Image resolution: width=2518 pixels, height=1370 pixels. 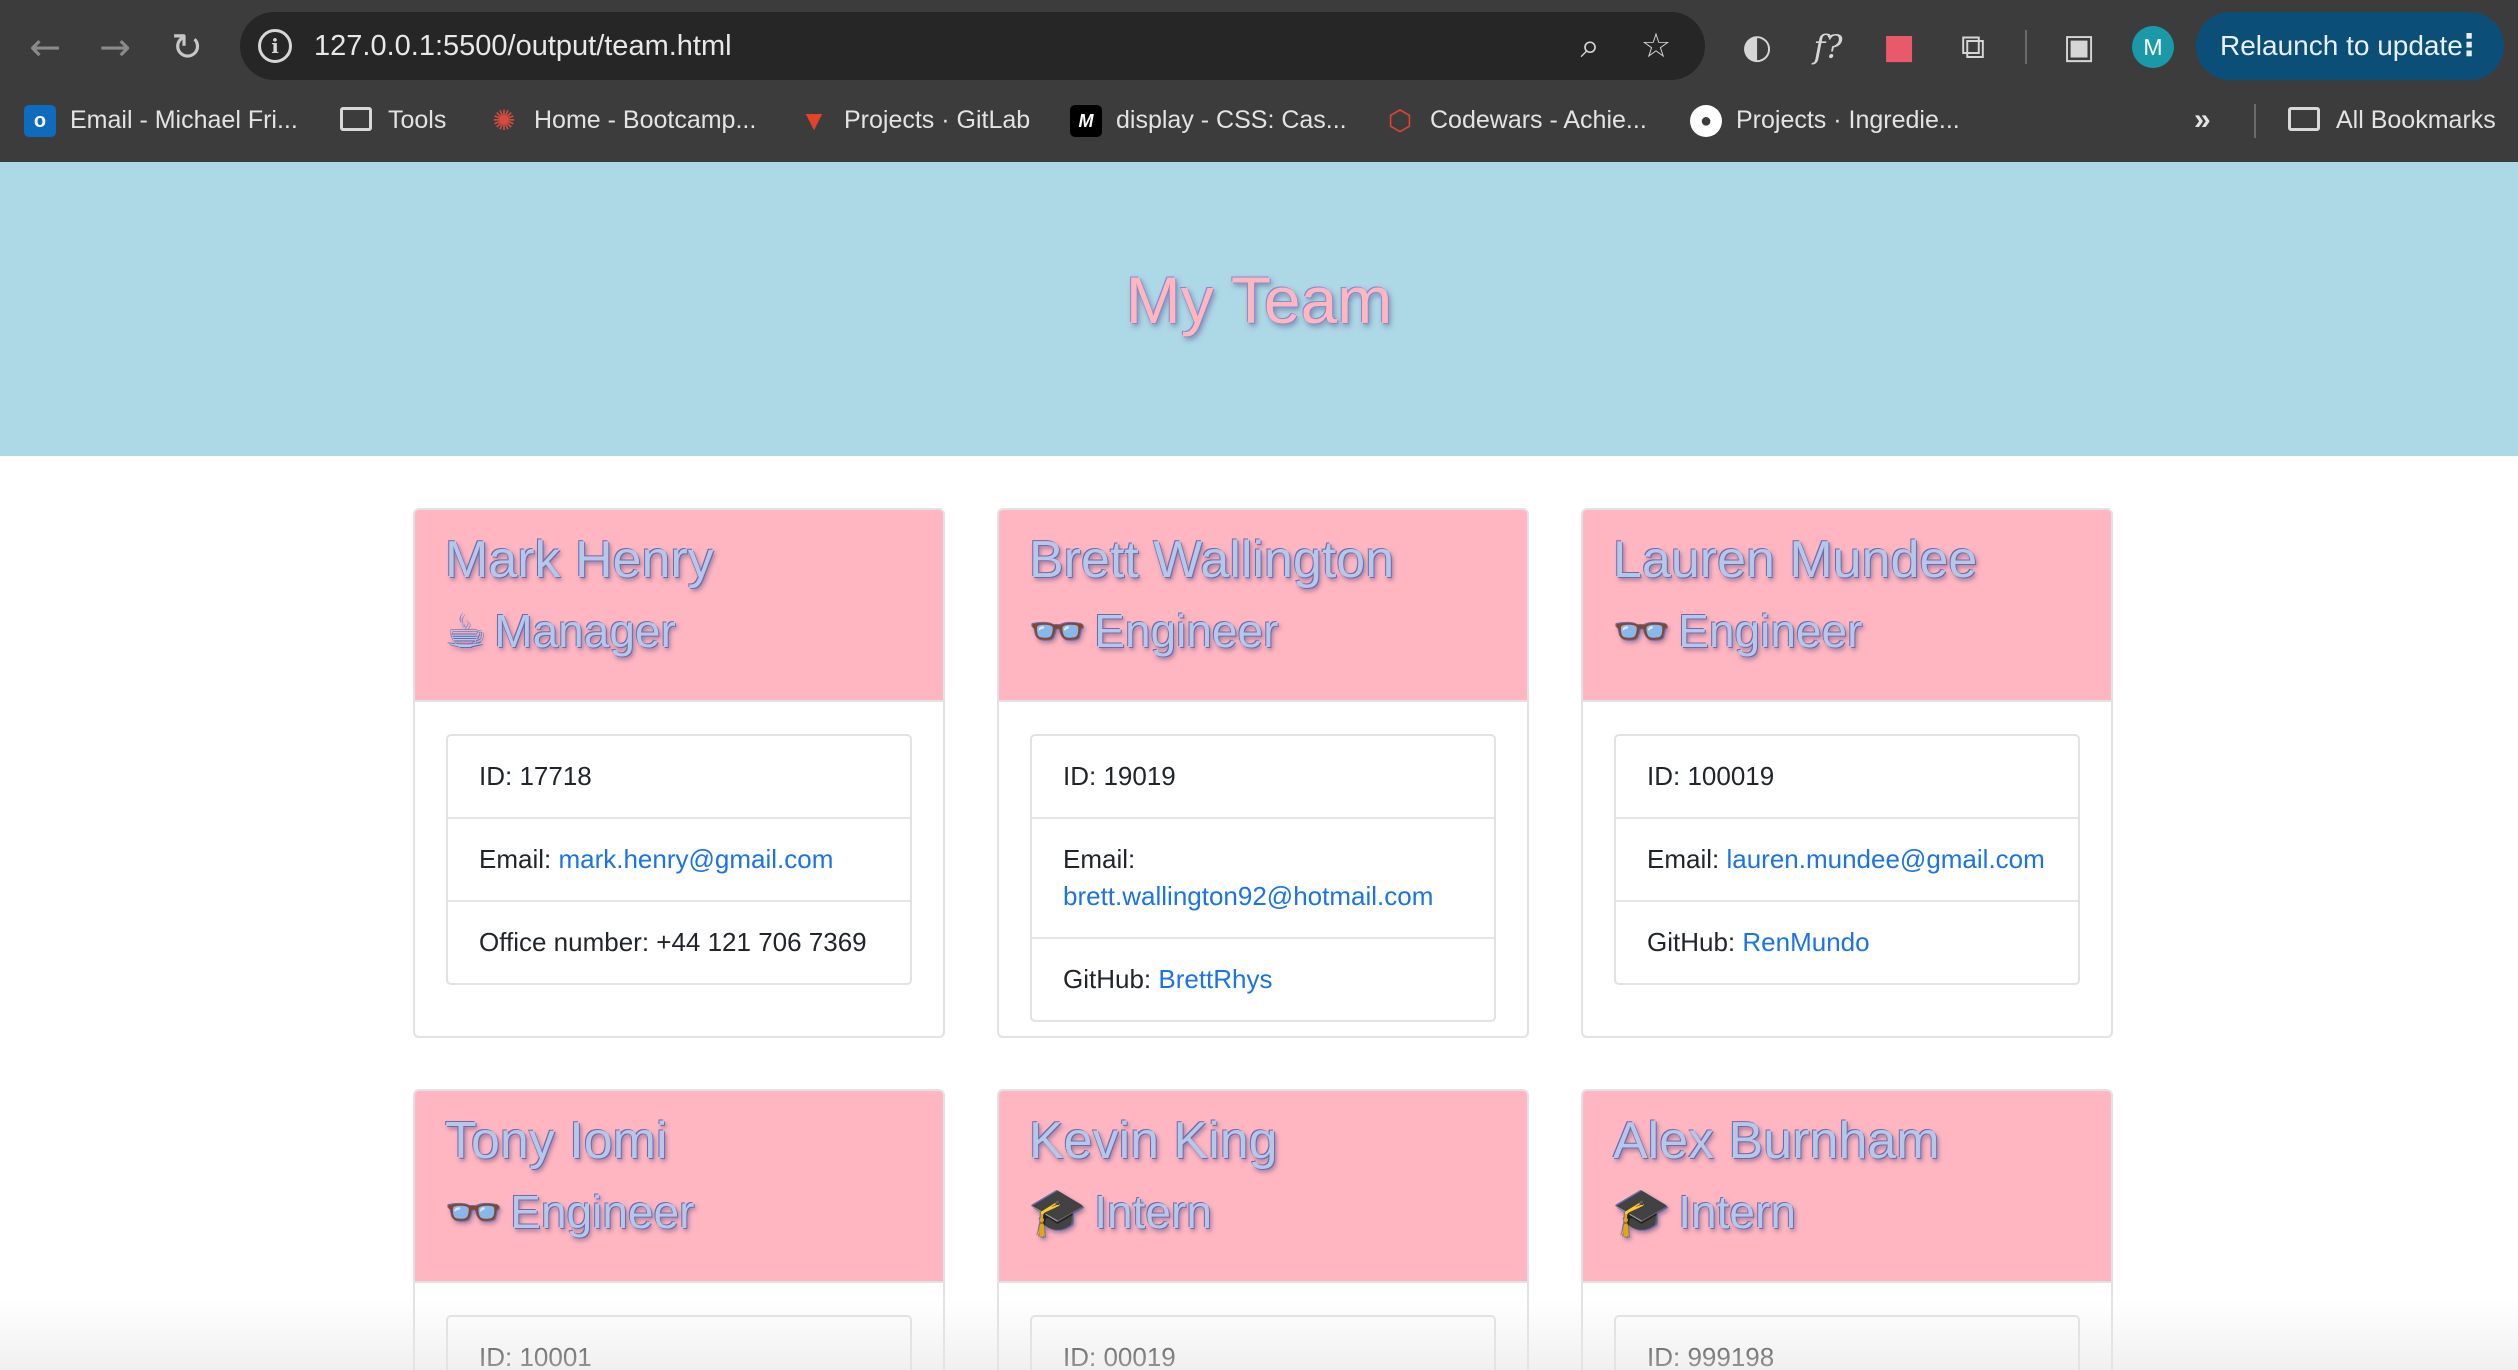 What do you see at coordinates (523, 46) in the screenshot?
I see `address-url: 127.0.0.1:5500/output/team.html` at bounding box center [523, 46].